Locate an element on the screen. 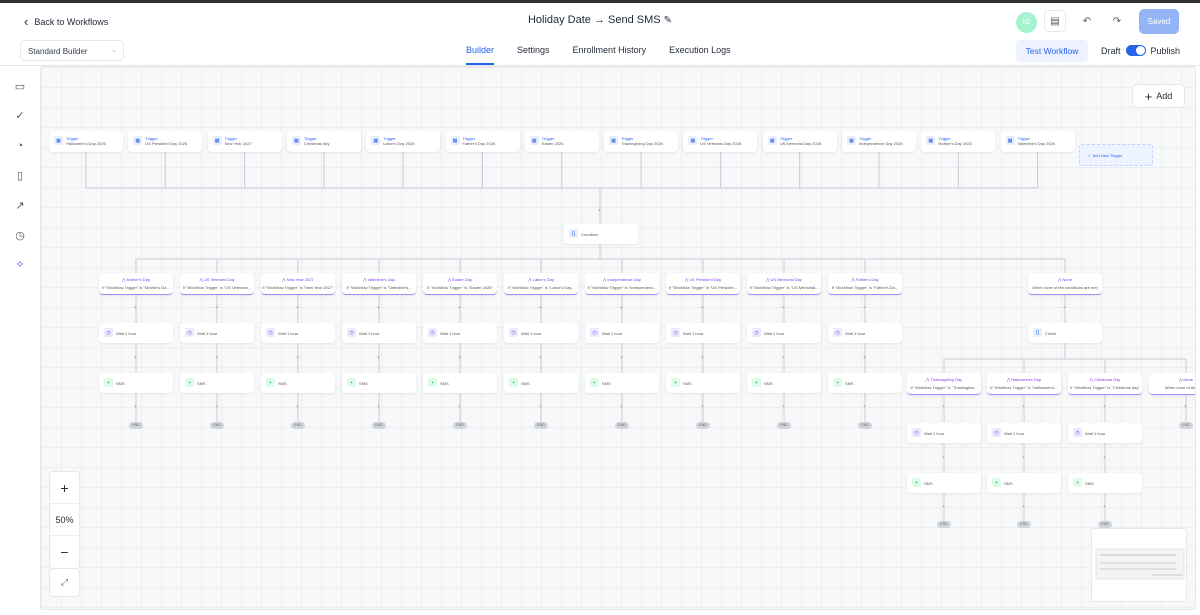 This screenshot has height=615, width=1200. undo-icon: ↶ is located at coordinates (1087, 21).